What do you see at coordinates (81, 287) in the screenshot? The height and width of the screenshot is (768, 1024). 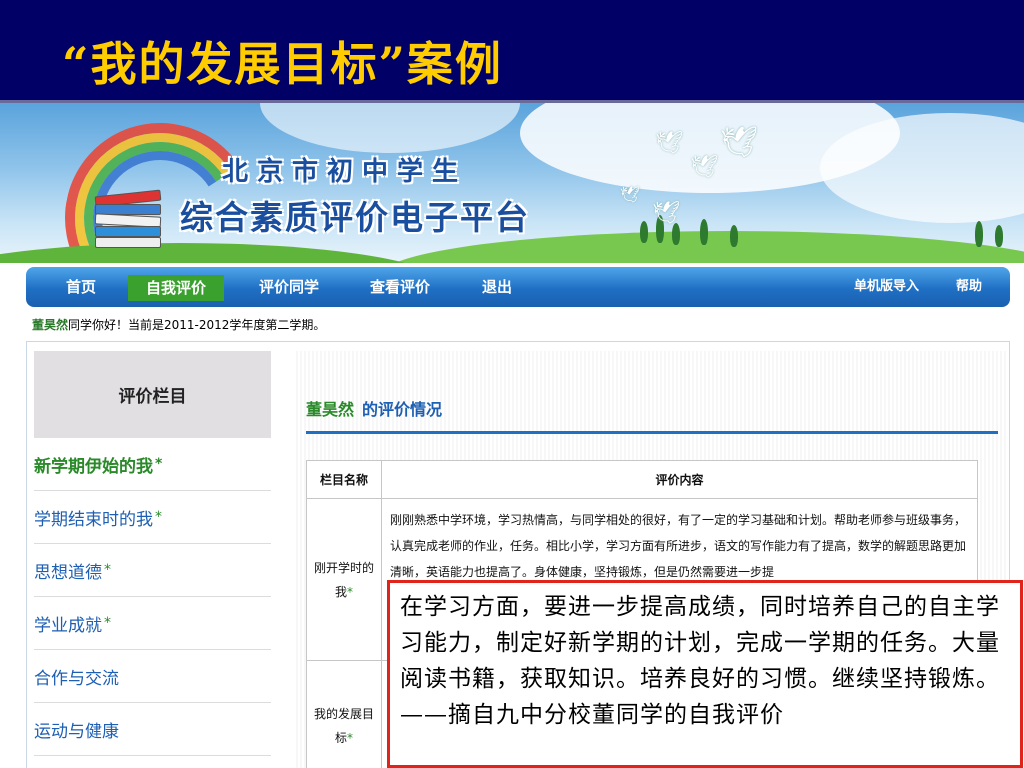 I see `nav-home: 首页` at bounding box center [81, 287].